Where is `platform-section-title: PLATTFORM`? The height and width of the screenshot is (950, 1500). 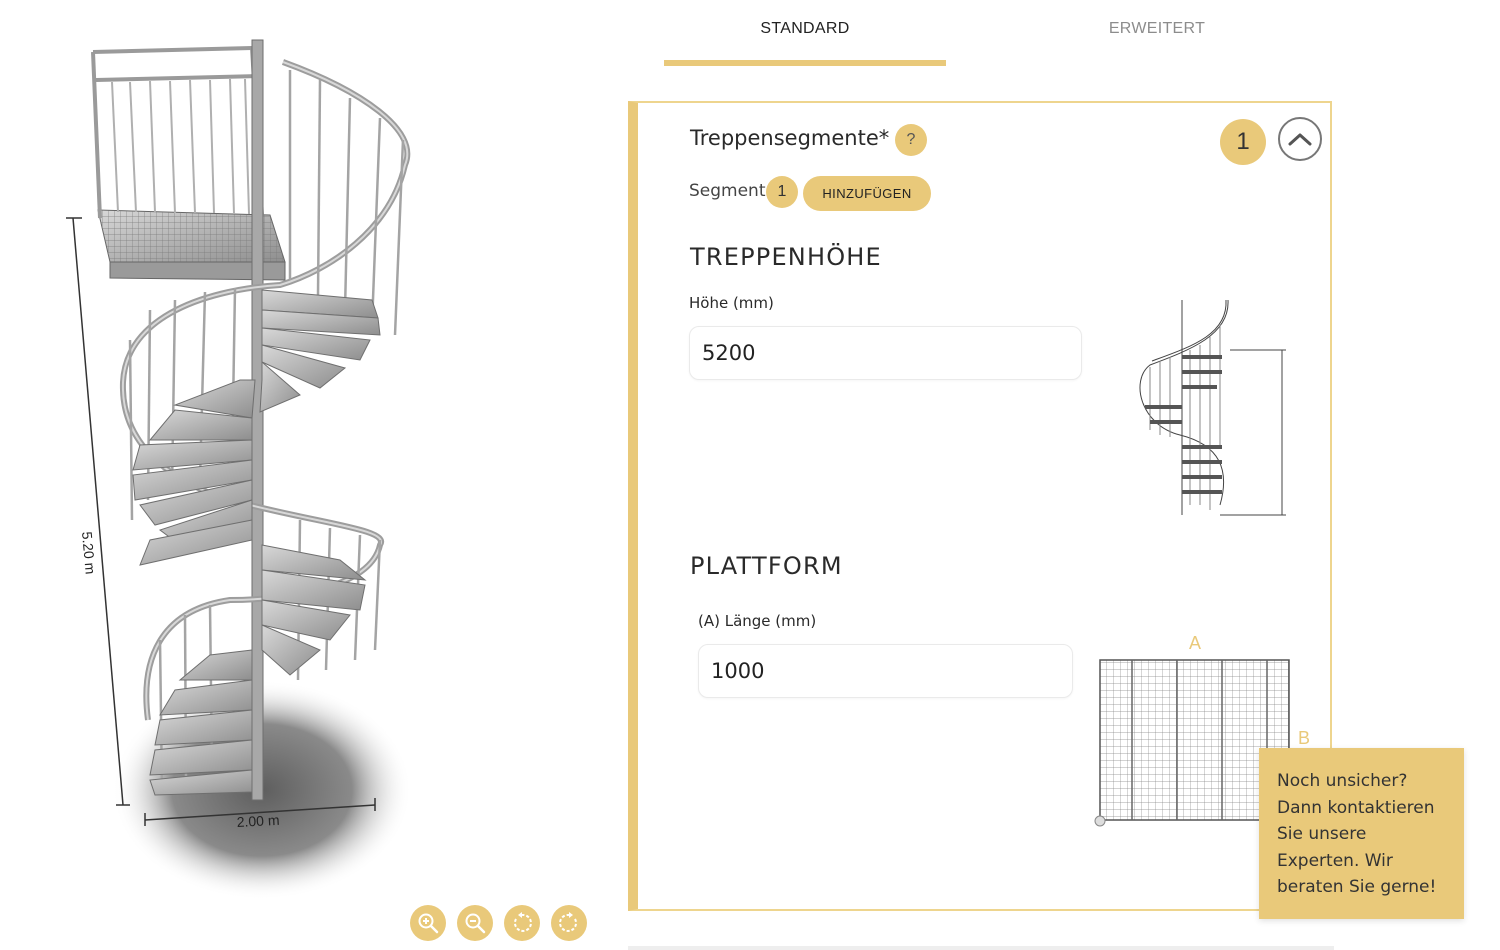
platform-section-title: PLATTFORM is located at coordinates (766, 566).